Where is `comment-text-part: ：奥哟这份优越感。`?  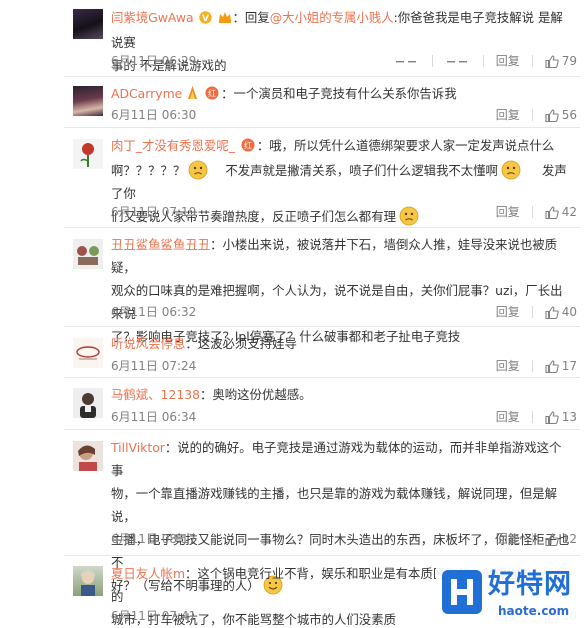 comment-text-part: ：奥哟这份优越感。 is located at coordinates (255, 394).